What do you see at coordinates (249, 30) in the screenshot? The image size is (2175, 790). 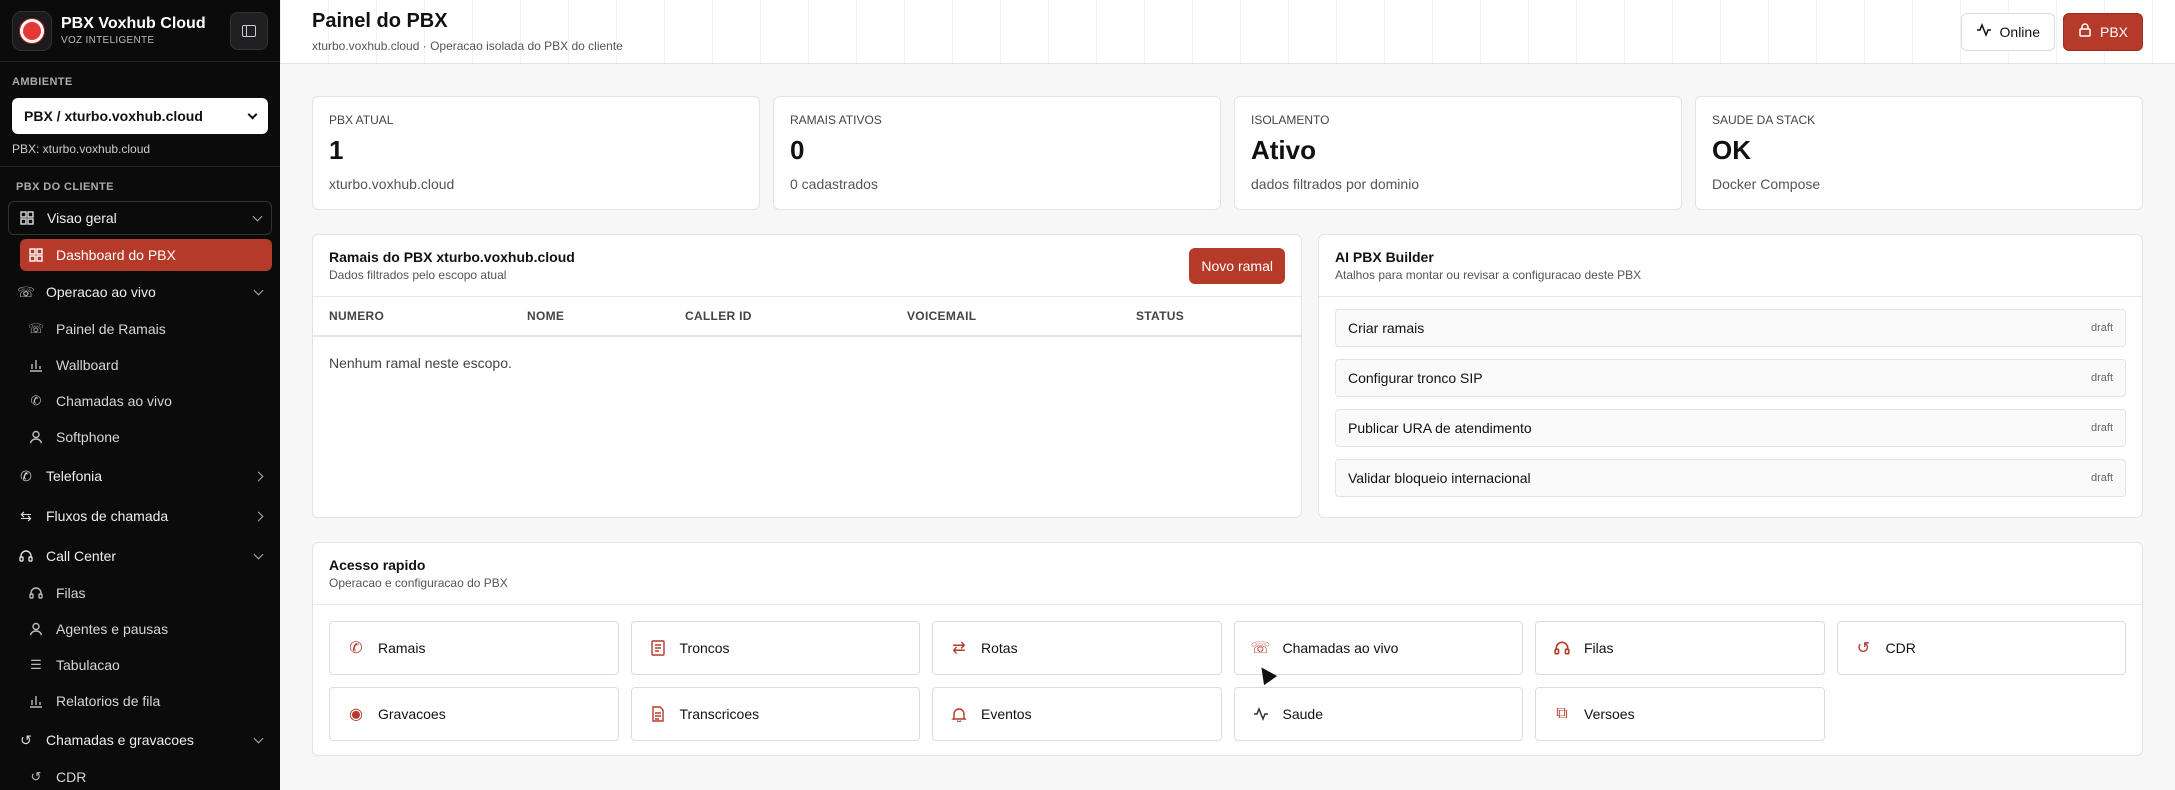 I see `sidebar-collapse-button` at bounding box center [249, 30].